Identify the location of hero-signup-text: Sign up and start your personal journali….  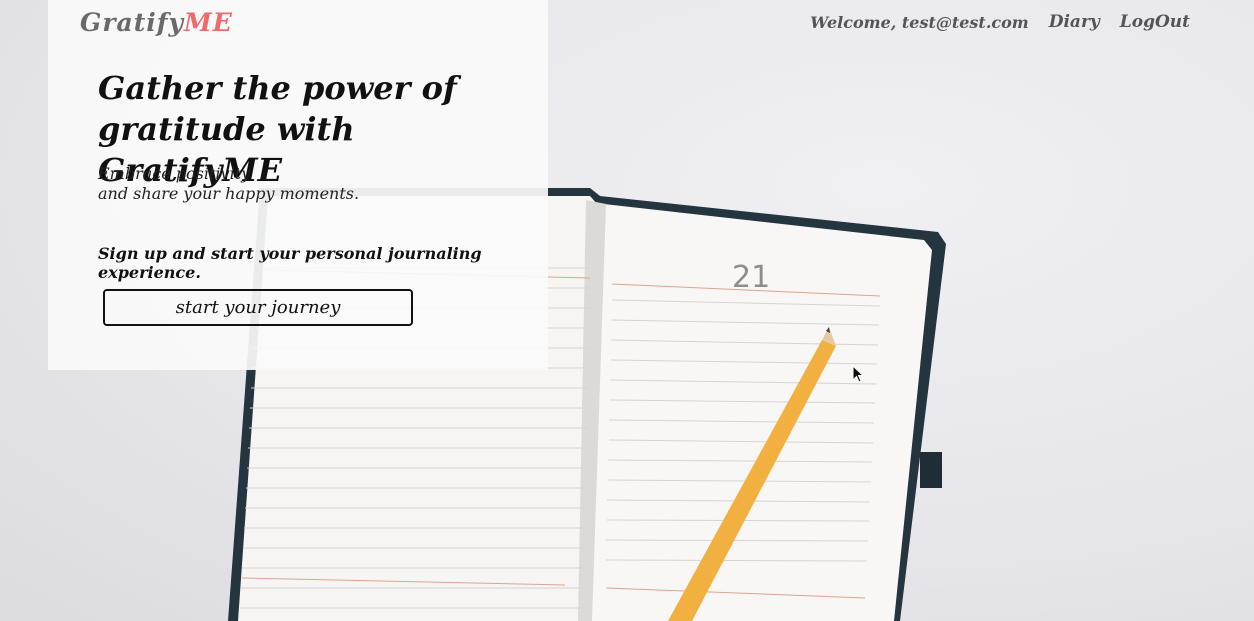
(290, 263).